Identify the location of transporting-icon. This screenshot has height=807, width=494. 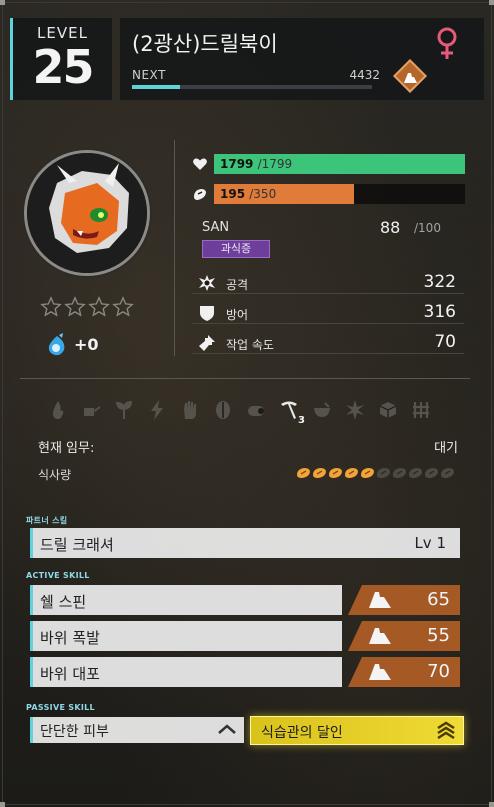
(388, 410).